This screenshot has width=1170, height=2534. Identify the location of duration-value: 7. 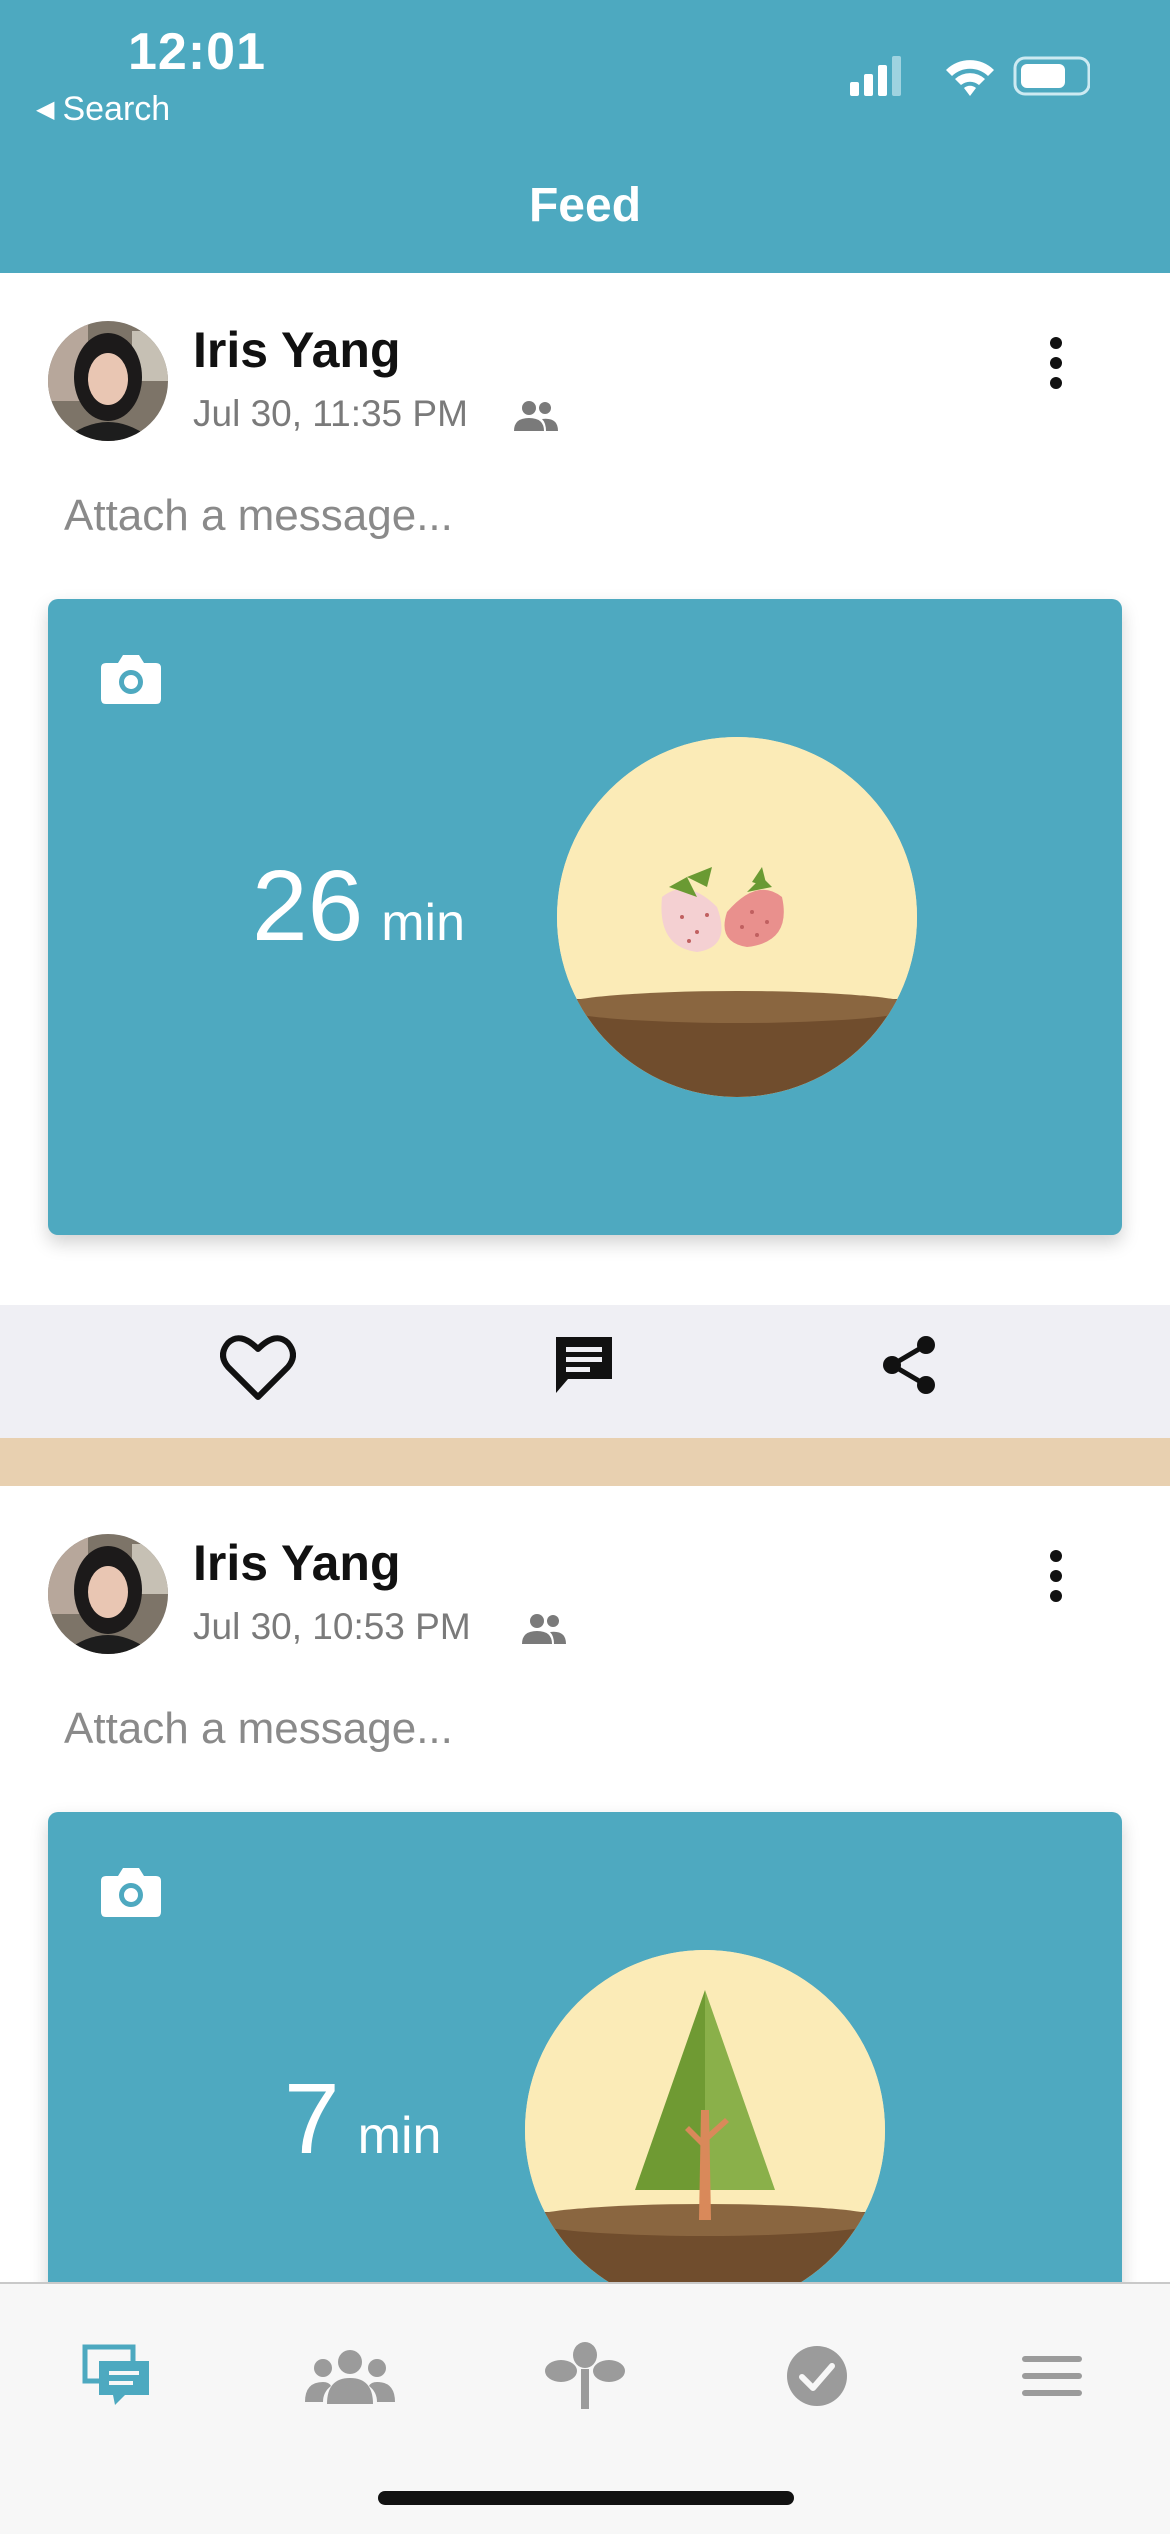
(312, 2119).